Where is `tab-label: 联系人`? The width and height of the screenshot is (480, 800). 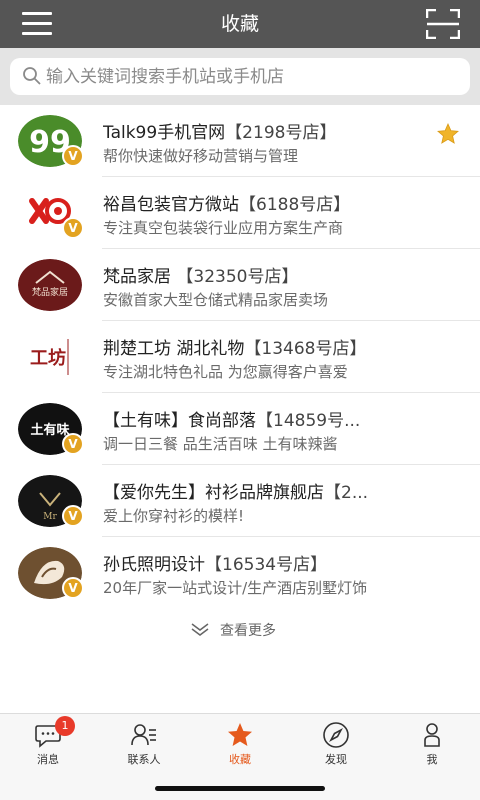
tab-label: 联系人 is located at coordinates (144, 759).